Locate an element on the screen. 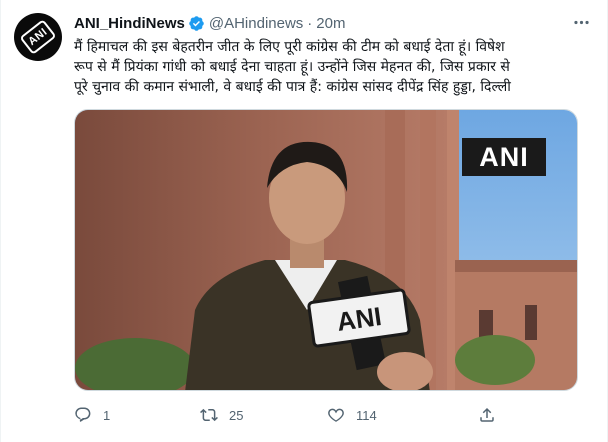 The width and height of the screenshot is (608, 442). mic-flag-text: ANI is located at coordinates (359, 319).